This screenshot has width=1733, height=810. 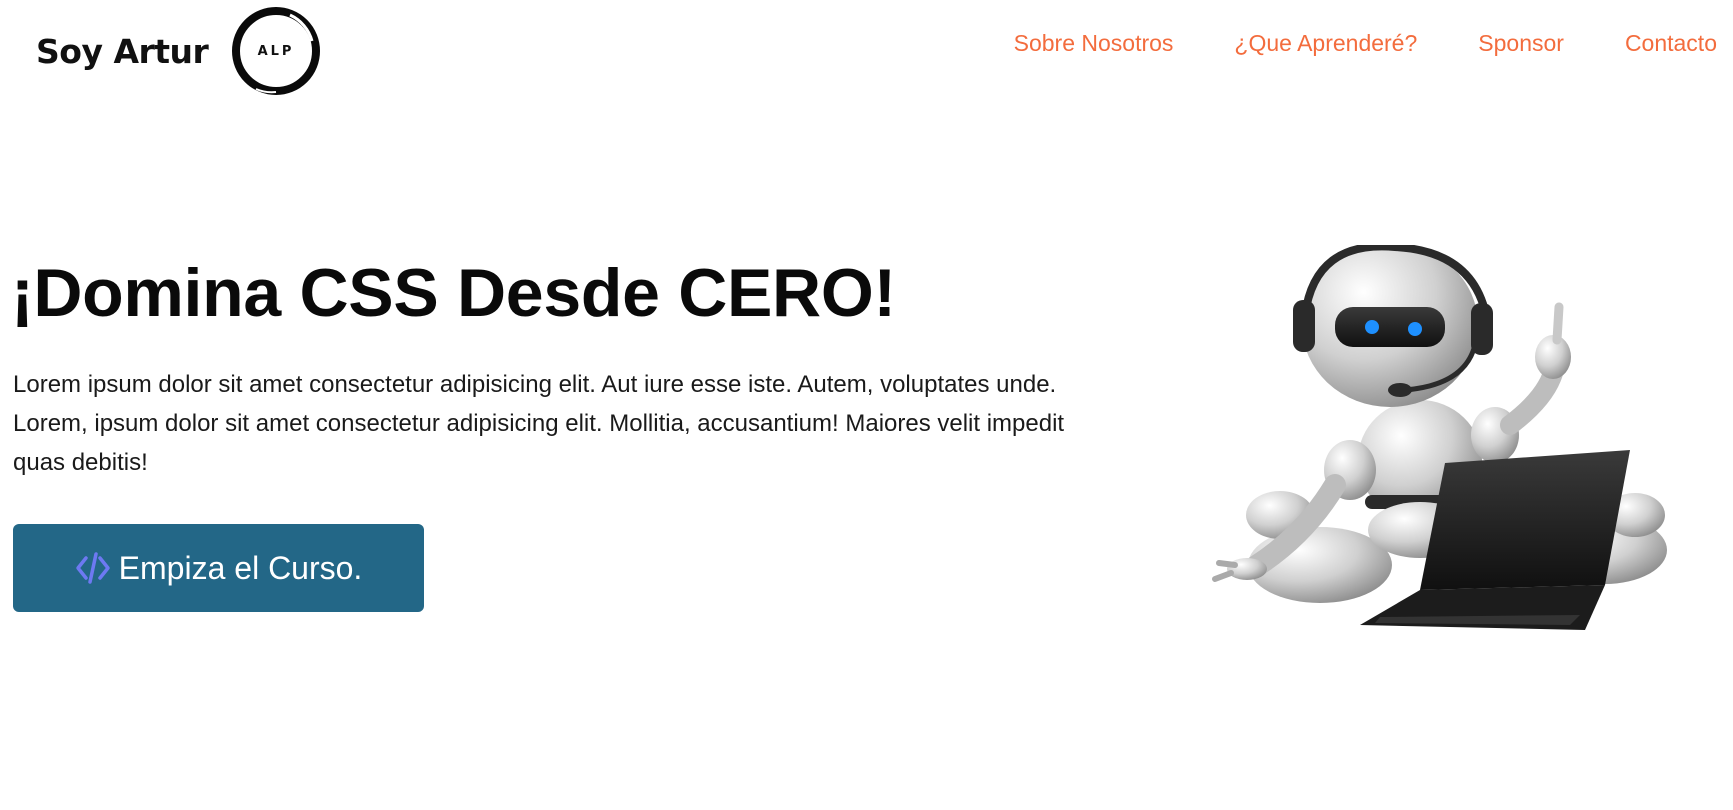 I want to click on nav-link-contacto: Contacto, so click(x=1671, y=43).